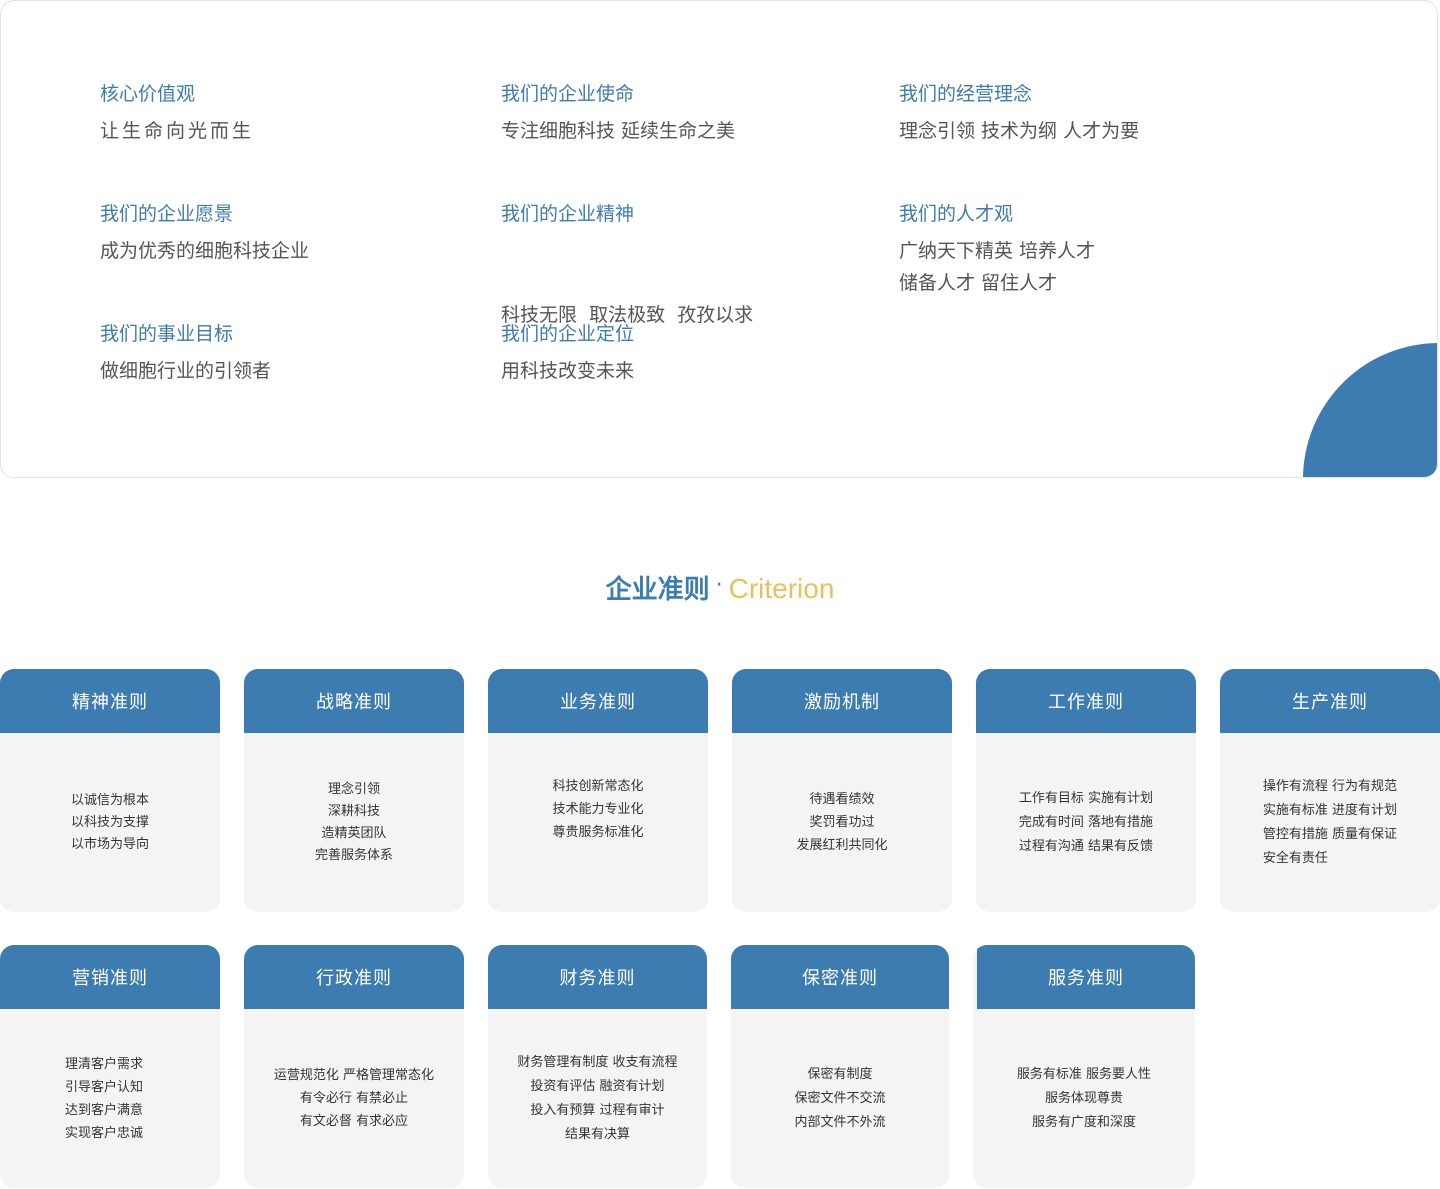 The image size is (1440, 1189). I want to click on card-business: 业务准则 科技创新常态化 技术能力专业化 尊贵服务标准化, so click(598, 790).